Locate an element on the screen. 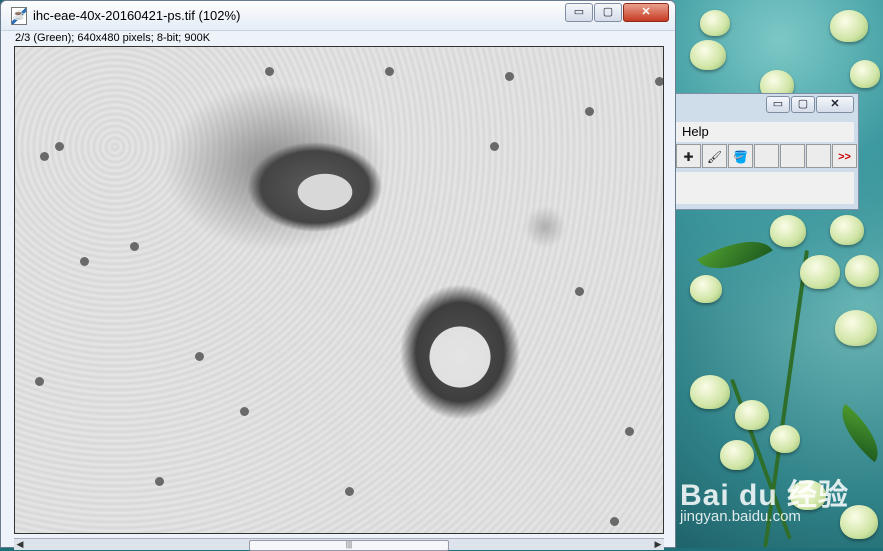  toolbar-window: ▭ ▢ ✕ Help ✚ 🖌 🪣 >> is located at coordinates (767, 151).